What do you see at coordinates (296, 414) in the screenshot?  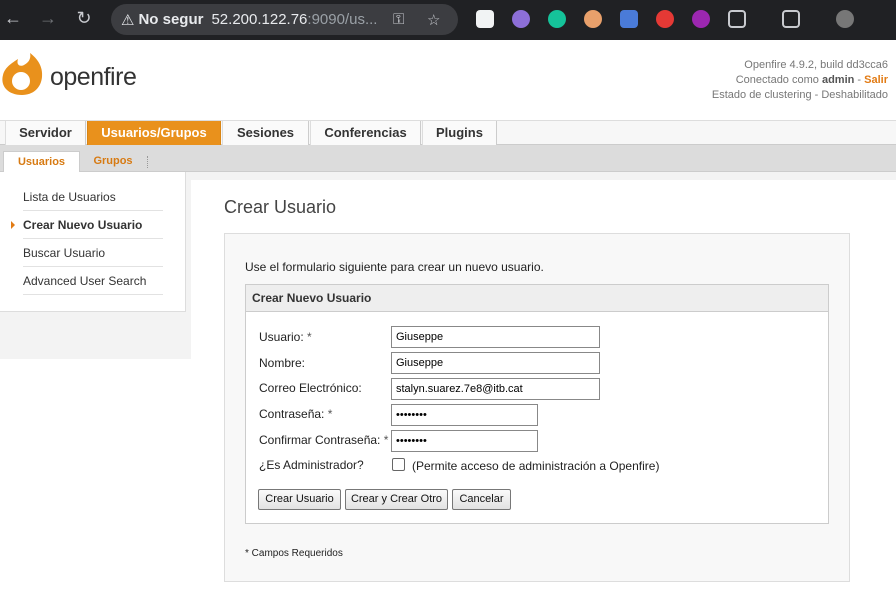 I see `password-label: Contraseña: *` at bounding box center [296, 414].